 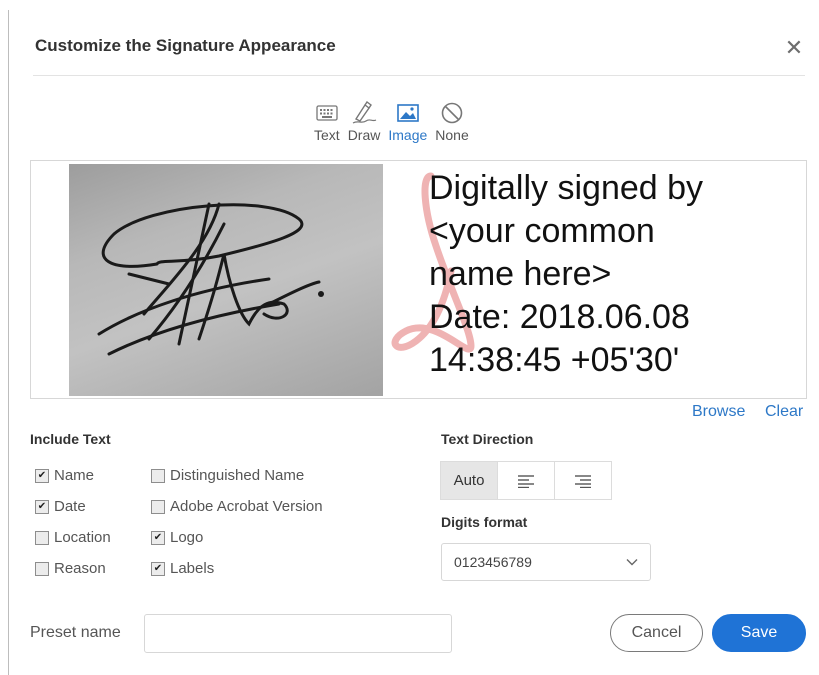 What do you see at coordinates (656, 633) in the screenshot?
I see `cancel-button: Cancel` at bounding box center [656, 633].